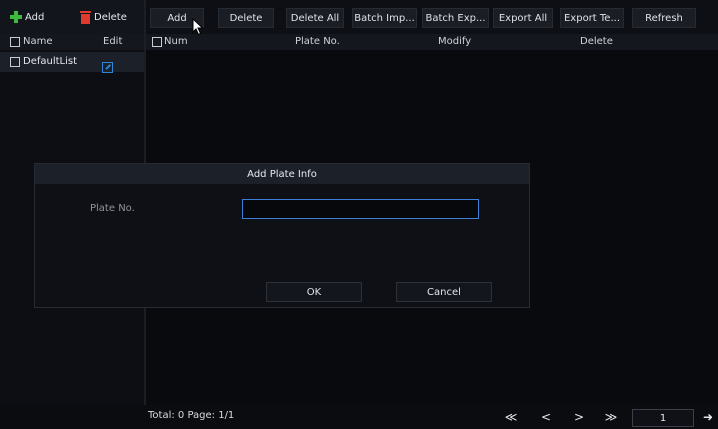 The width and height of the screenshot is (718, 429). I want to click on ok-button: OK, so click(314, 292).